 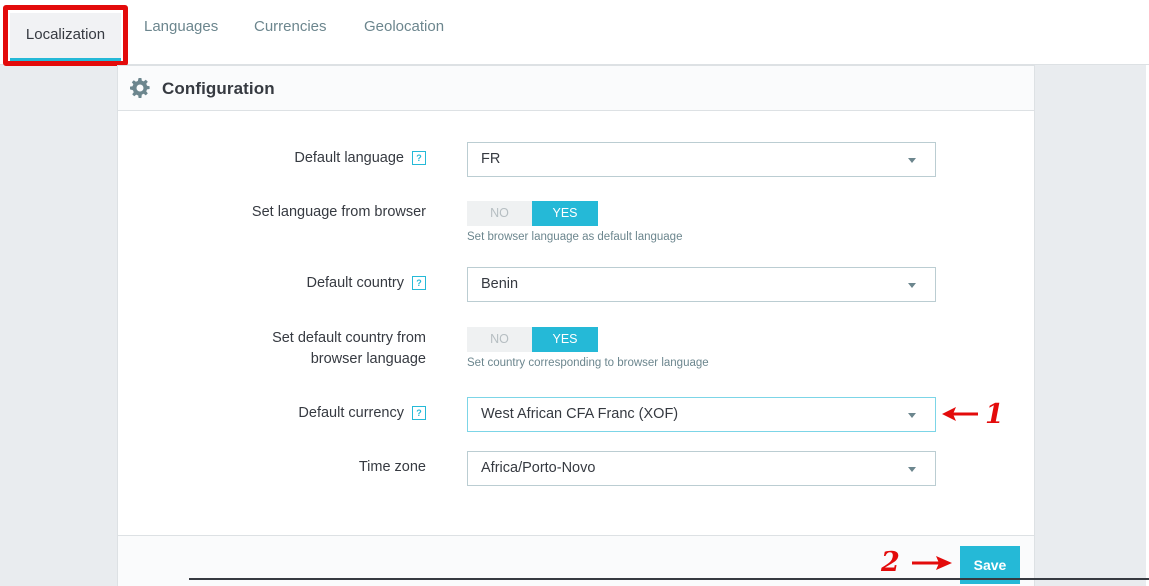 I want to click on tab-geolocation: Geolocation, so click(x=404, y=26).